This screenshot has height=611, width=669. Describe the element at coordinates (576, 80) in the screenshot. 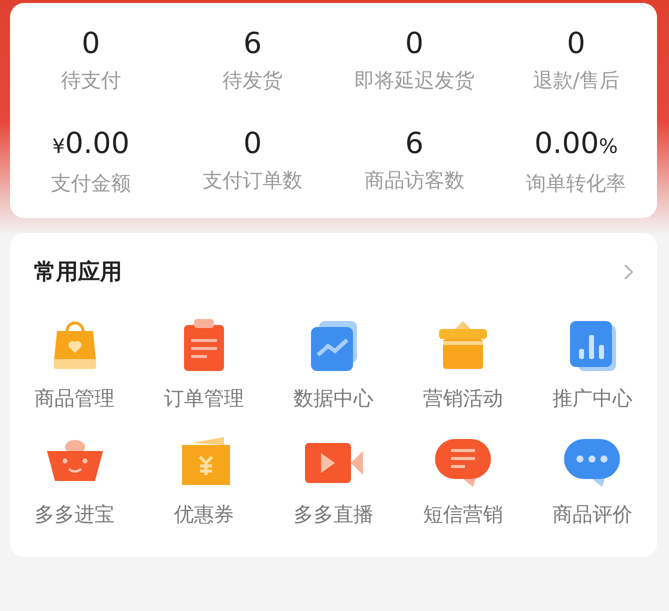

I see `stat-label: 退款/售后` at that location.